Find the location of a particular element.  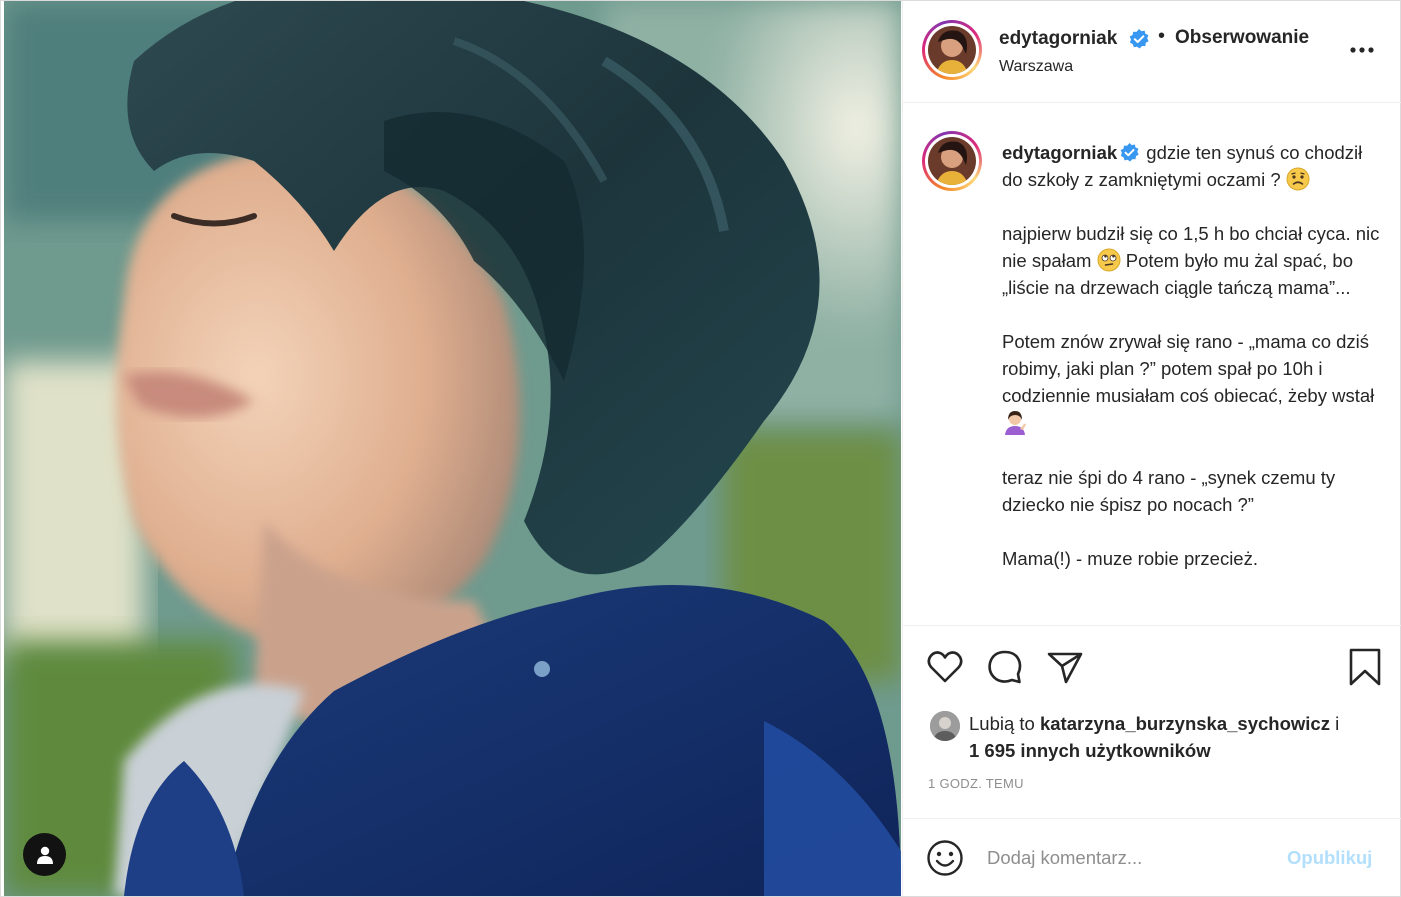

bookmark-icon is located at coordinates (1365, 667).